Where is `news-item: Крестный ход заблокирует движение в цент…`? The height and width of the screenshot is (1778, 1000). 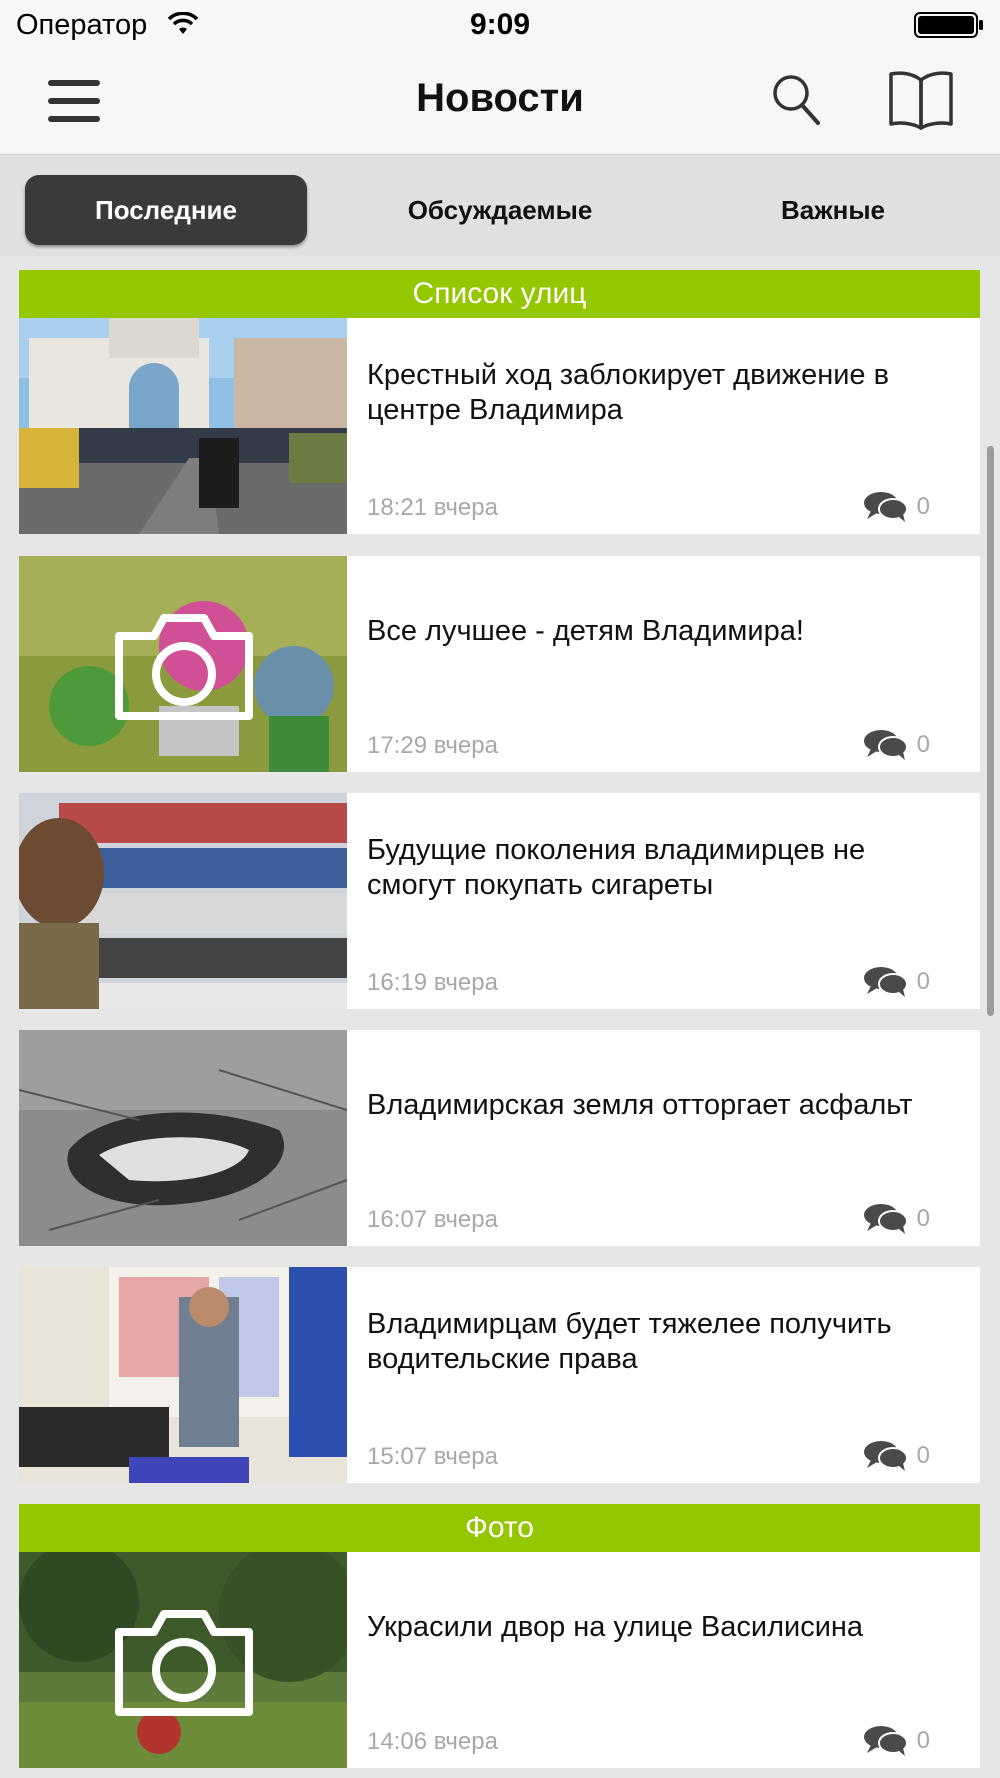 news-item: Крестный ход заблокирует движение в цент… is located at coordinates (499, 426).